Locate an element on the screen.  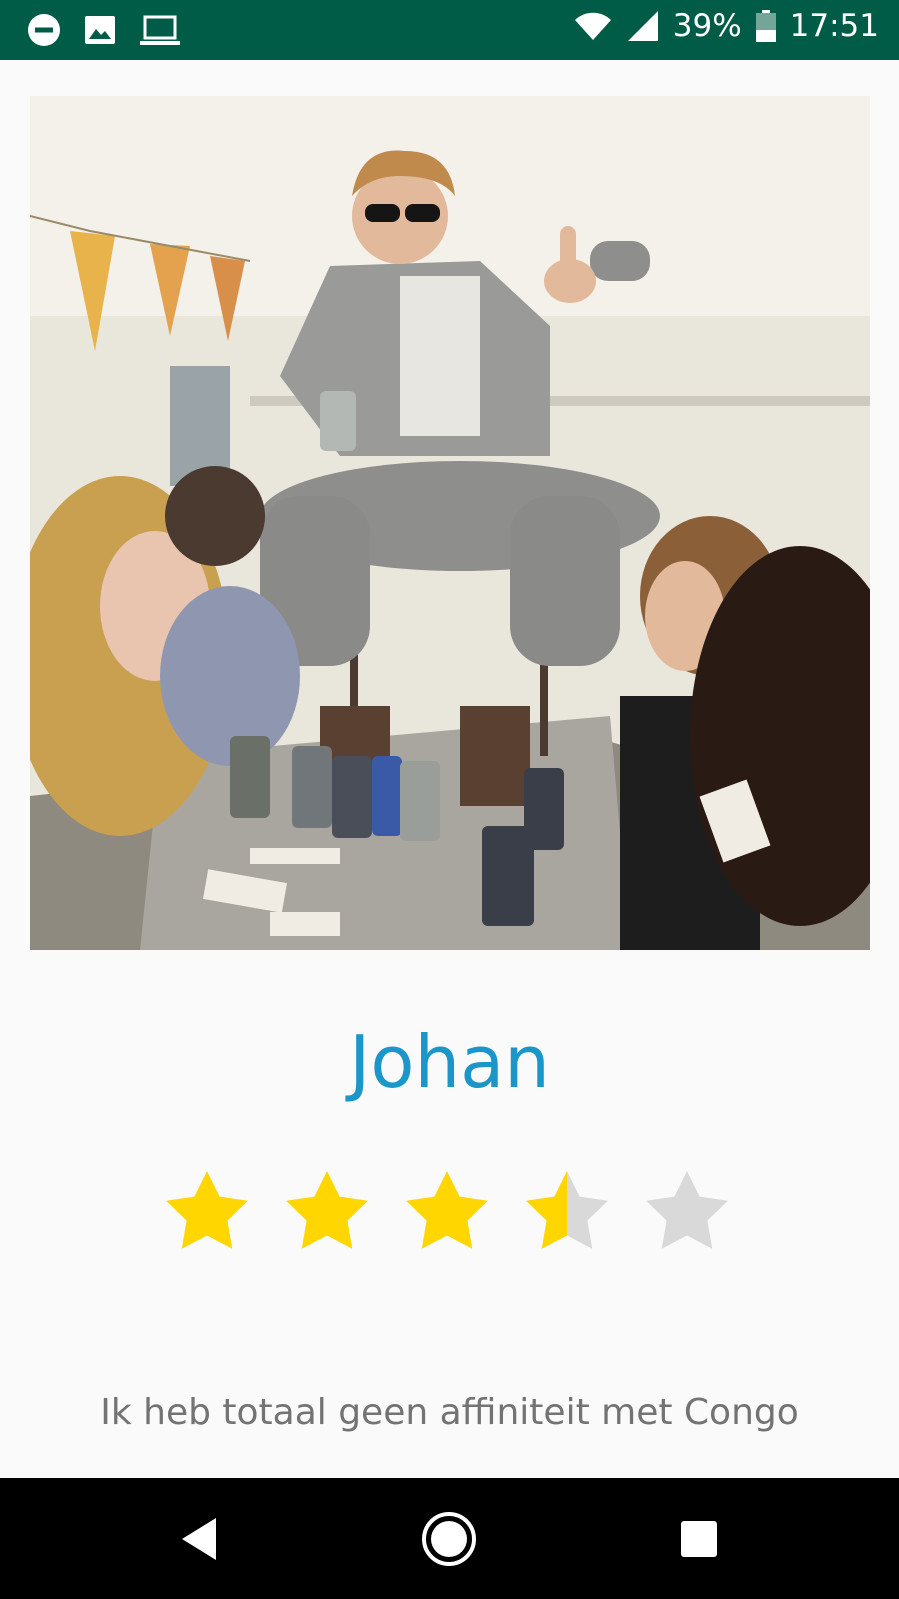
gallery-icon is located at coordinates (100, 30).